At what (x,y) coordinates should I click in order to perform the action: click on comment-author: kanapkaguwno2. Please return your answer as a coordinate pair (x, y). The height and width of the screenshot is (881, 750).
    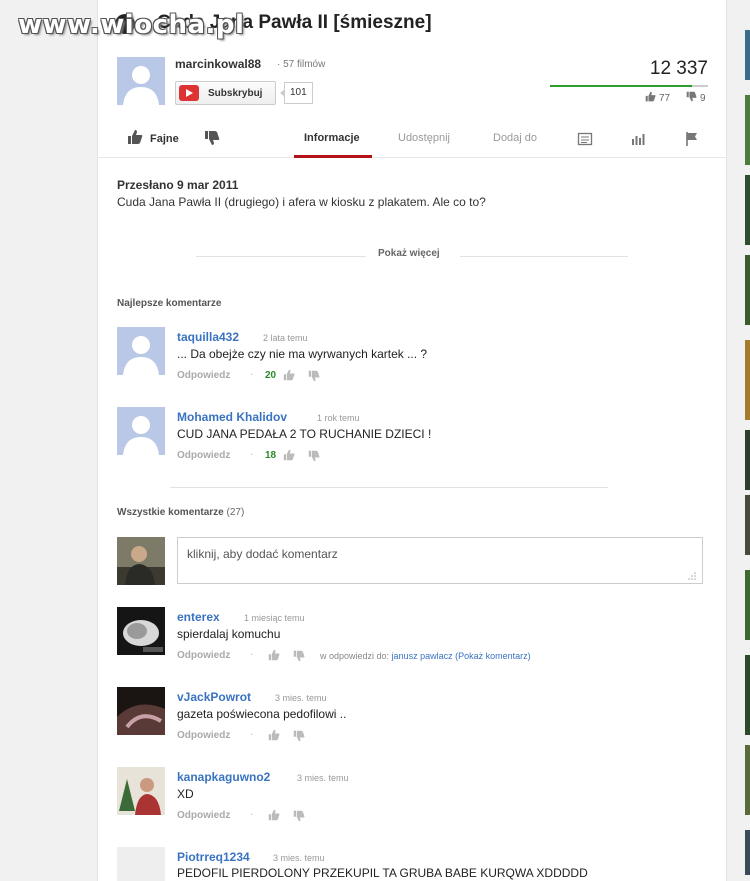
    Looking at the image, I should click on (223, 777).